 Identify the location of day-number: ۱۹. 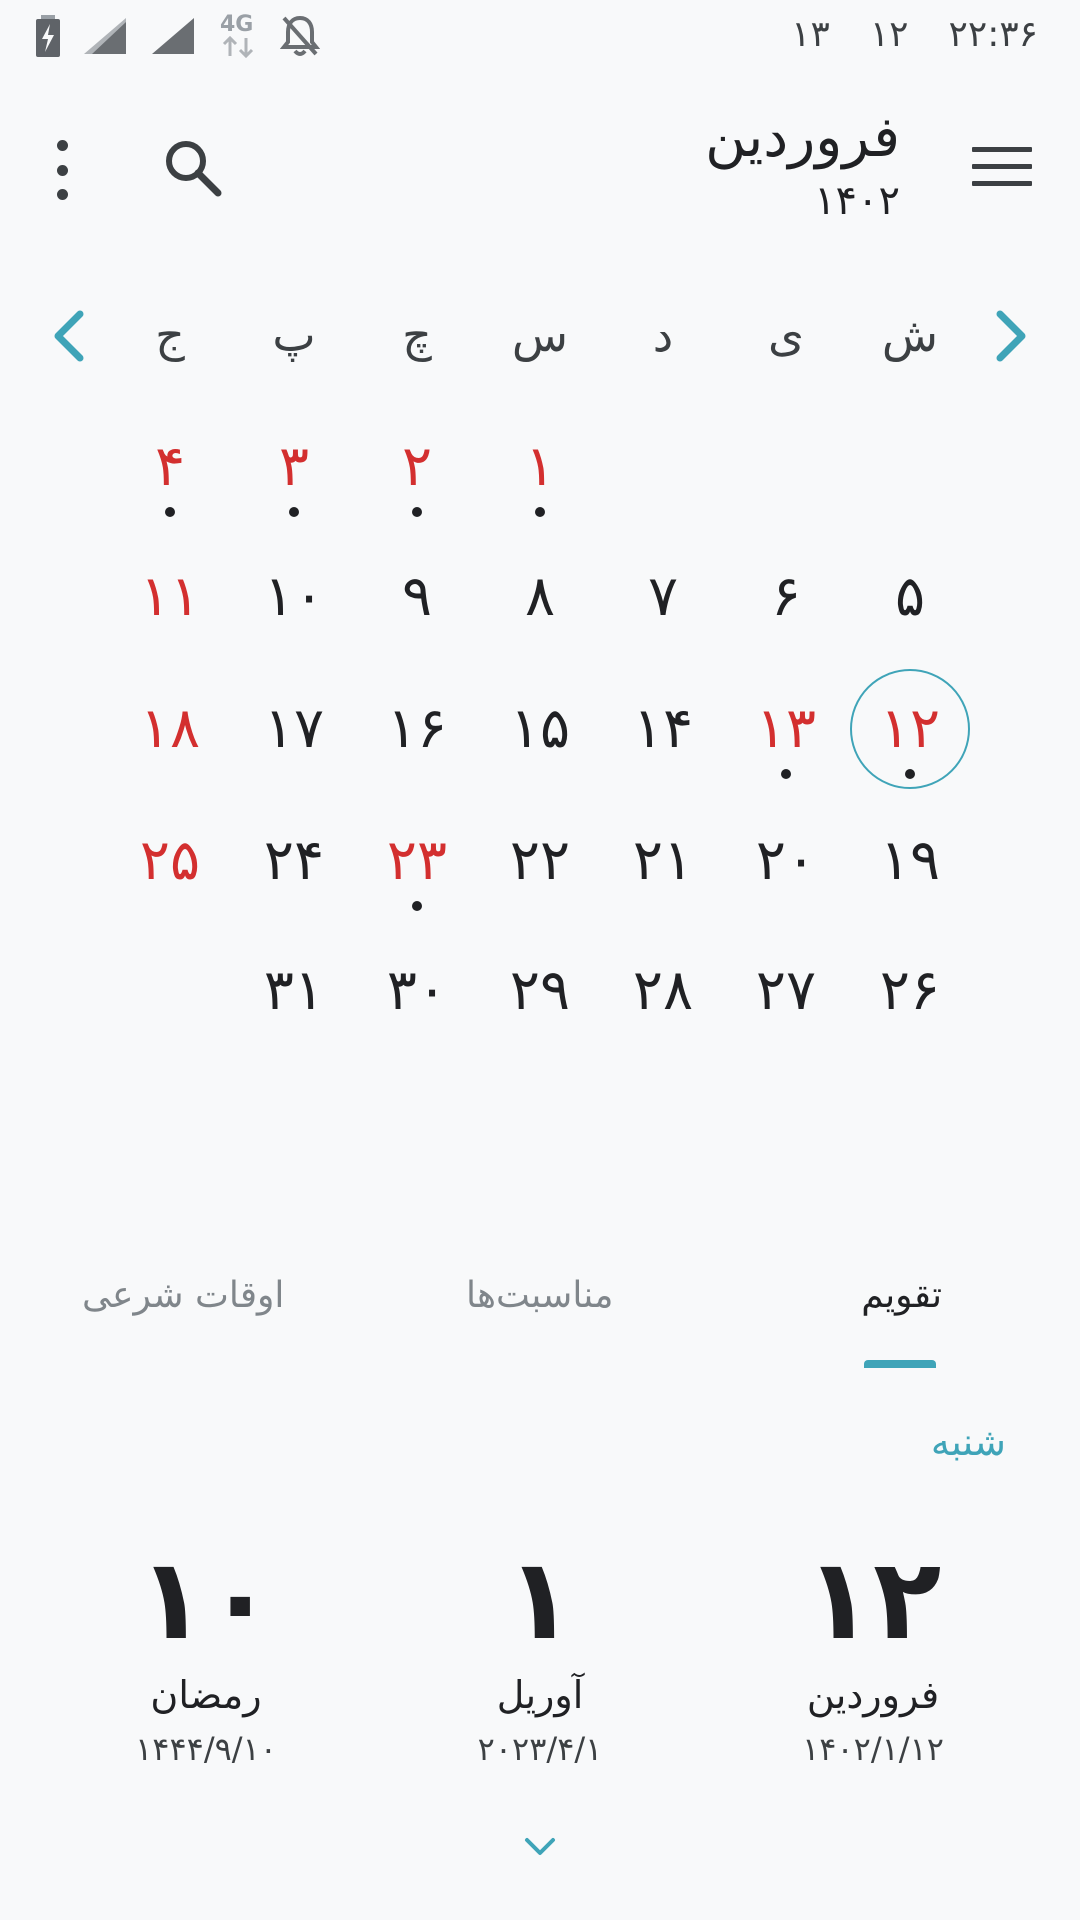
(910, 860).